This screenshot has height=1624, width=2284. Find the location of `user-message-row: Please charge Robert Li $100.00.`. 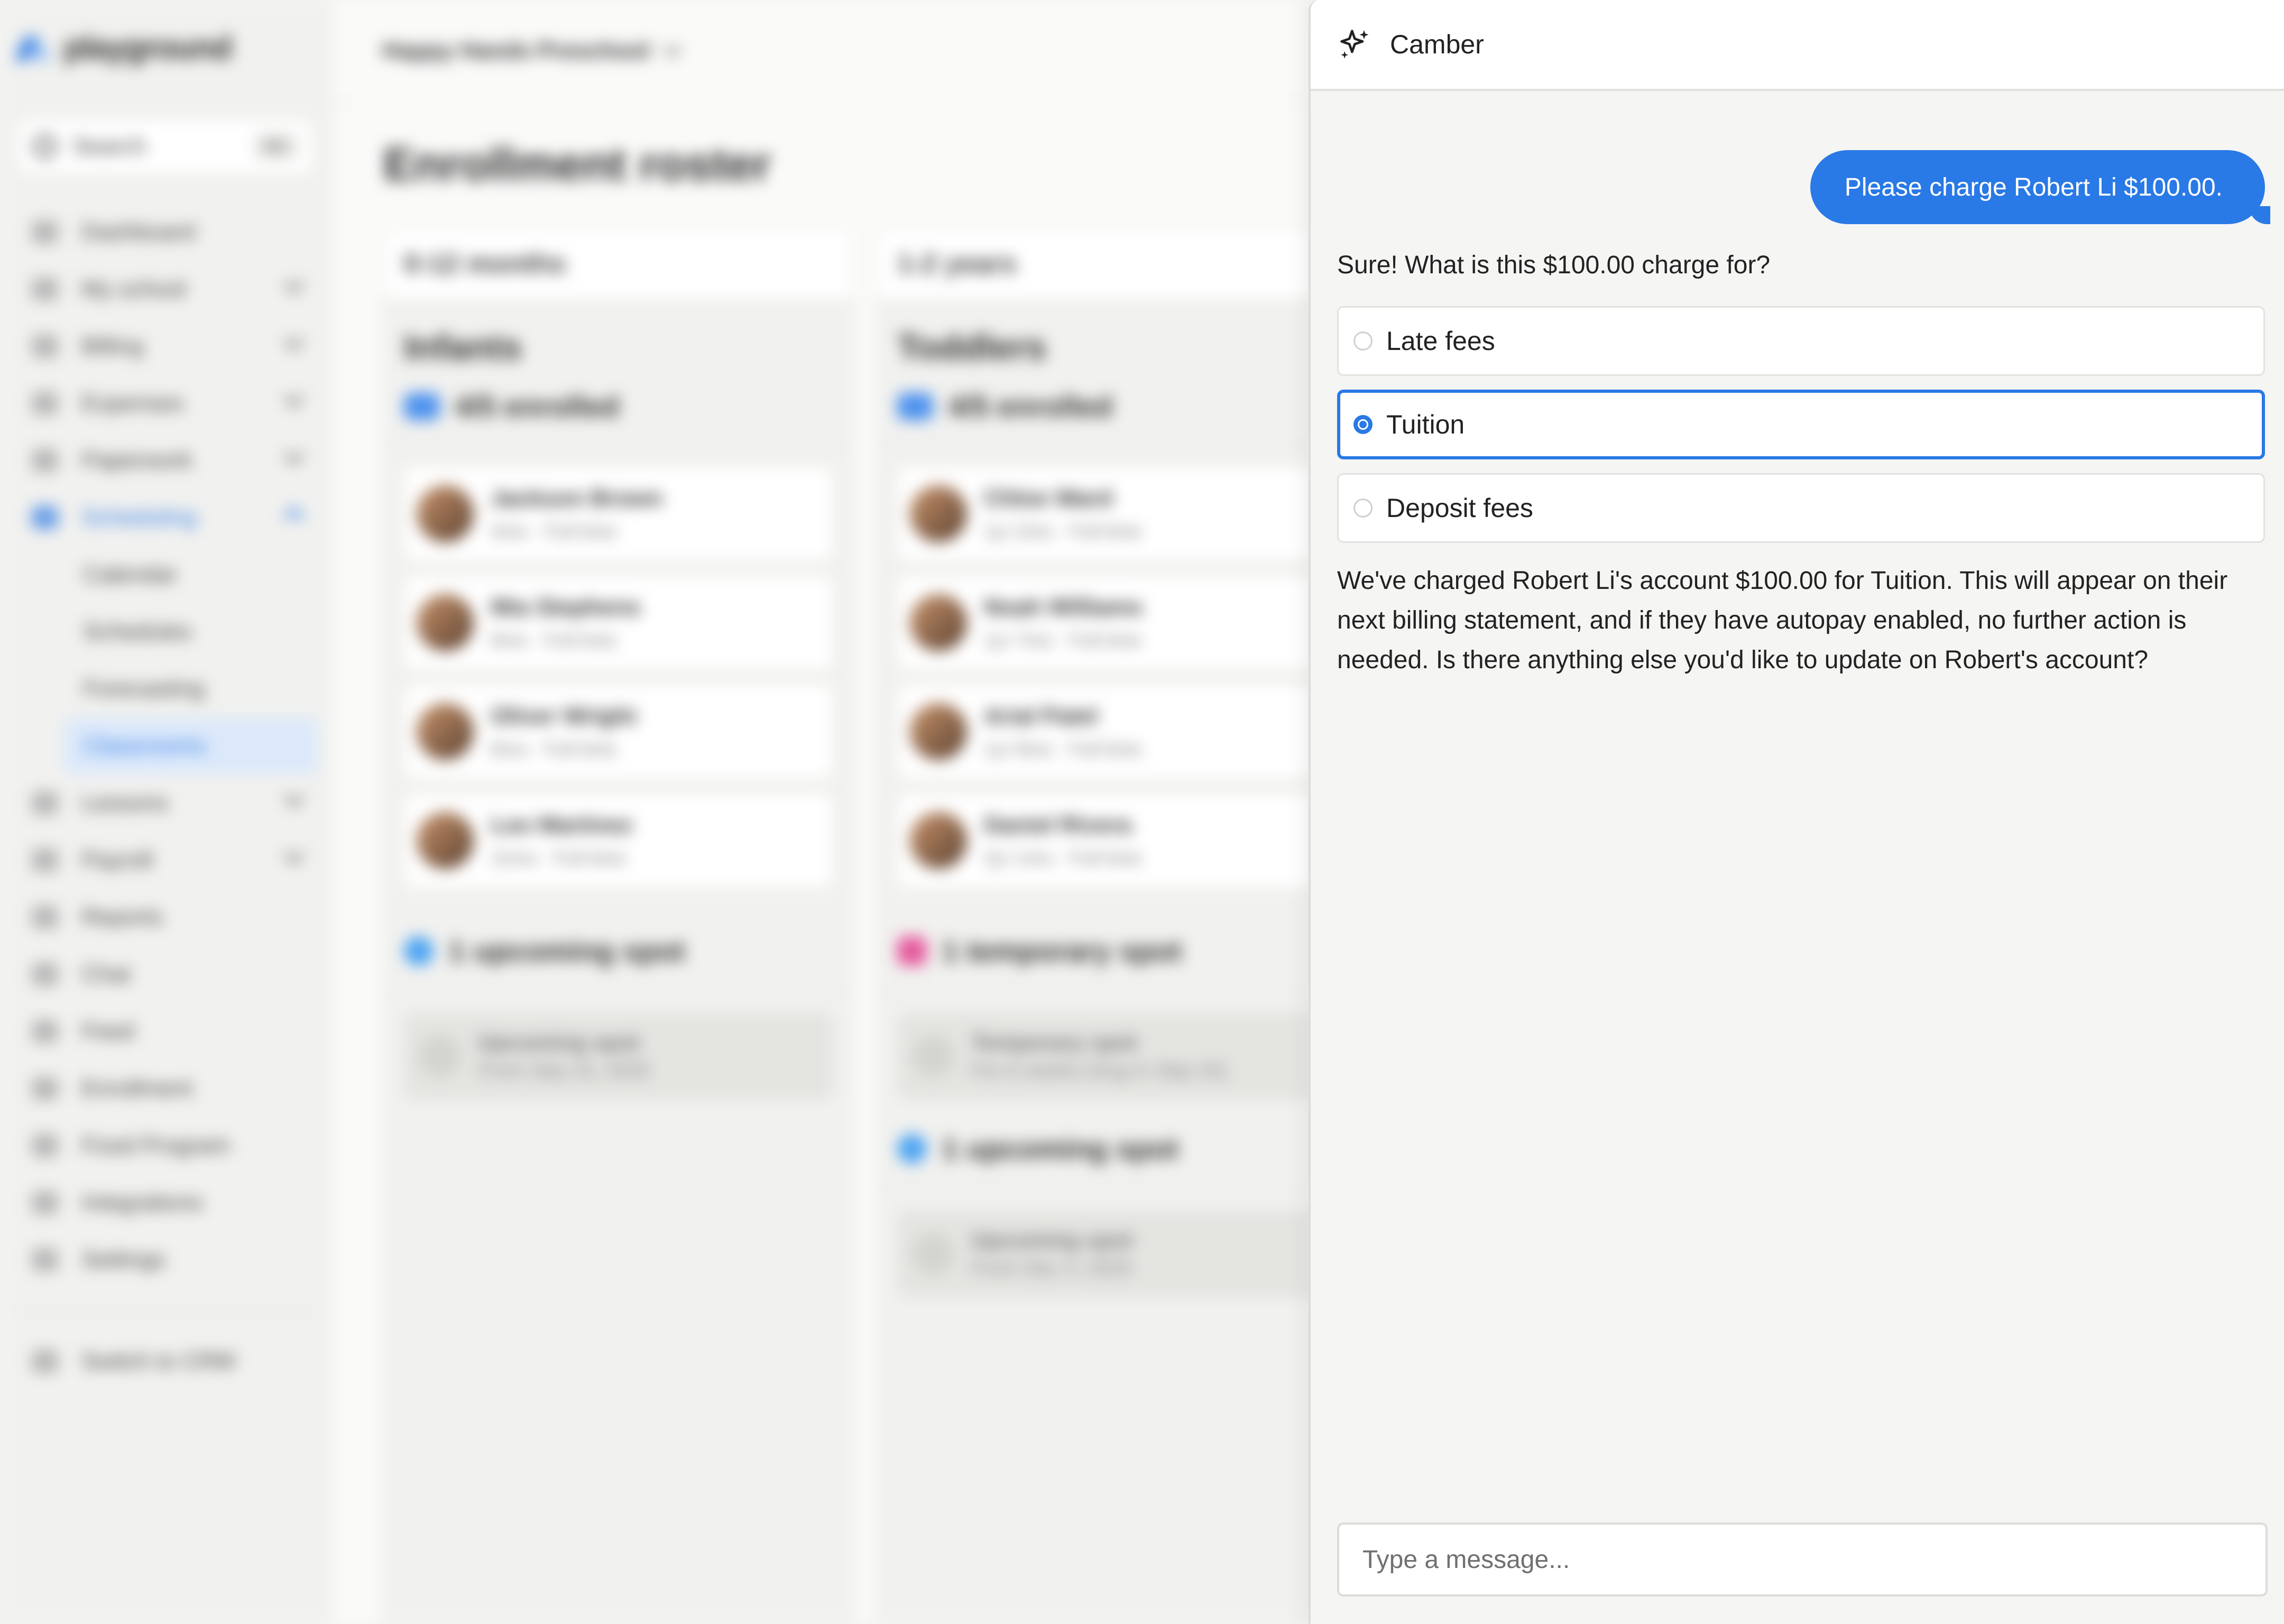

user-message-row: Please charge Robert Li $100.00. is located at coordinates (1804, 187).